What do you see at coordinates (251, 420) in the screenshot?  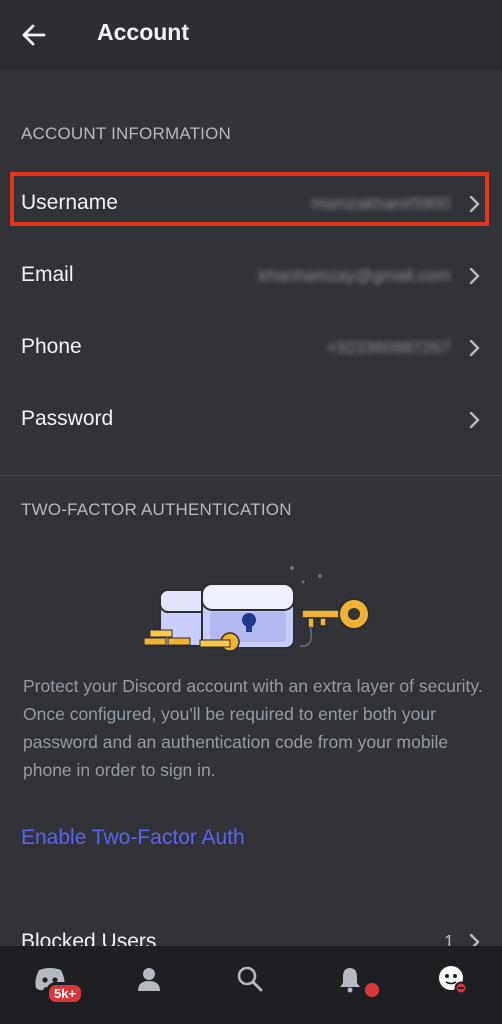 I see `password-row: Password` at bounding box center [251, 420].